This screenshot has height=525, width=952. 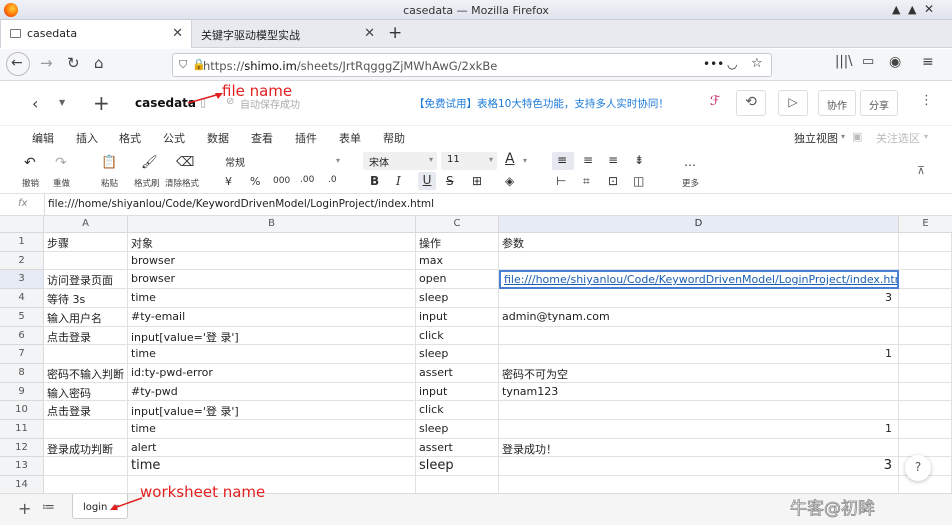 What do you see at coordinates (86, 298) in the screenshot?
I see `cell-a4: 等待 3s` at bounding box center [86, 298].